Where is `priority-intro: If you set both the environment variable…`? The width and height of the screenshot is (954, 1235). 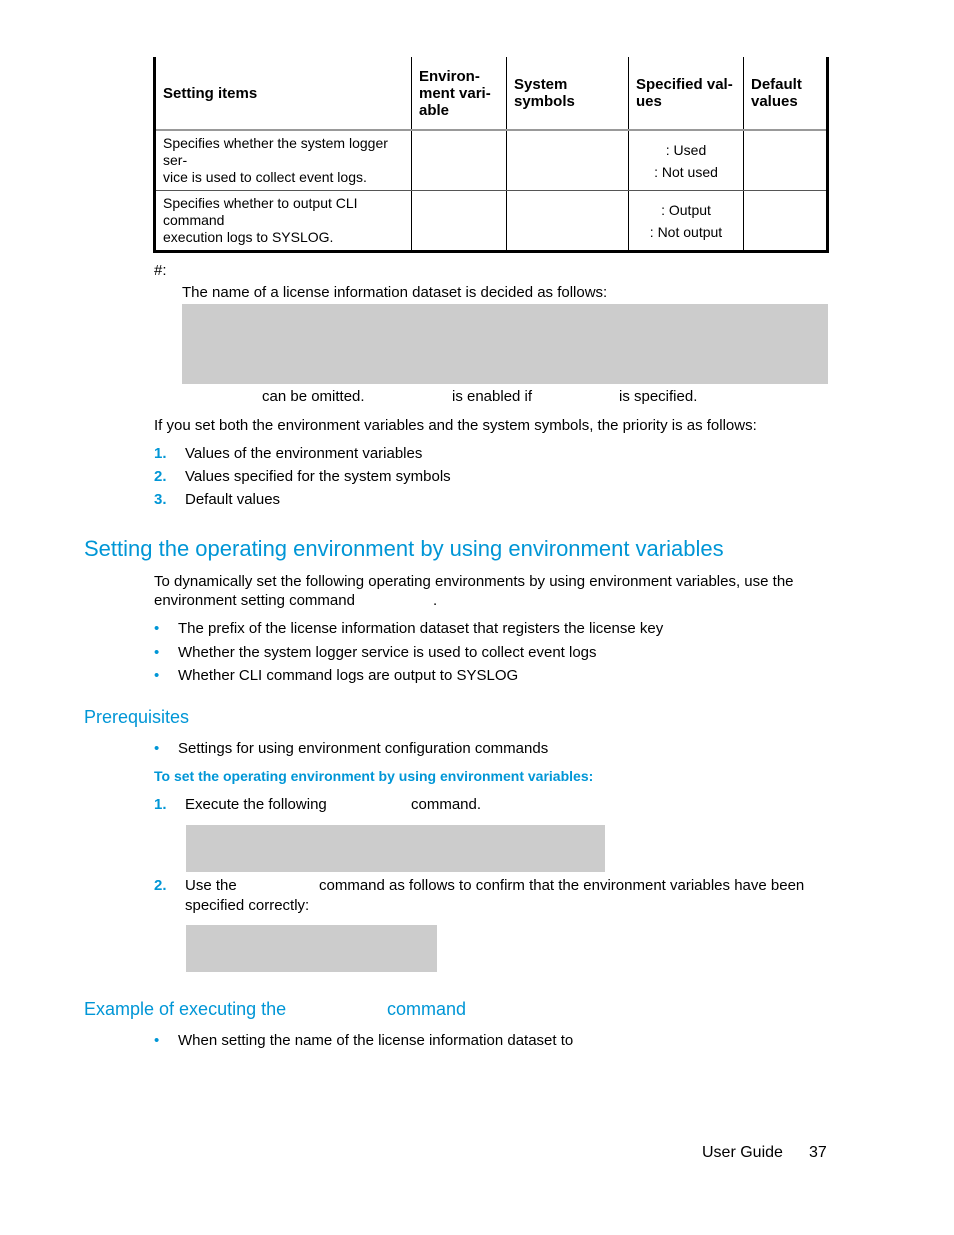 priority-intro: If you set both the environment variable… is located at coordinates (455, 425).